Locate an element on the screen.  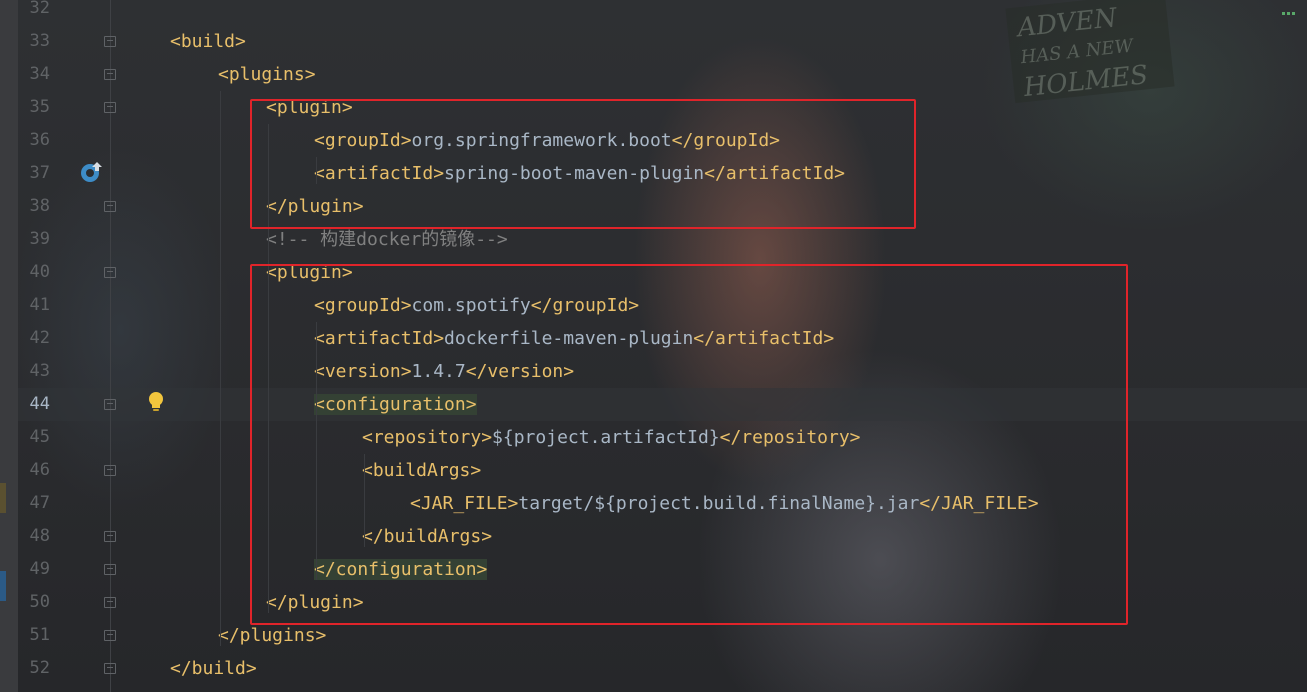
lightbulb-icon is located at coordinates (156, 402).